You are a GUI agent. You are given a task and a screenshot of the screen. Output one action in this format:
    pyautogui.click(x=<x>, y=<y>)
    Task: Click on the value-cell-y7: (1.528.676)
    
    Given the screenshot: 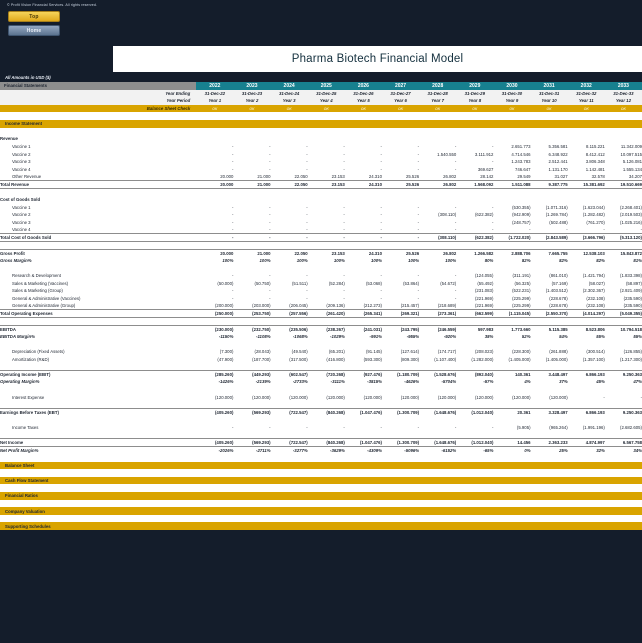 What is the action you would take?
    pyautogui.click(x=438, y=374)
    